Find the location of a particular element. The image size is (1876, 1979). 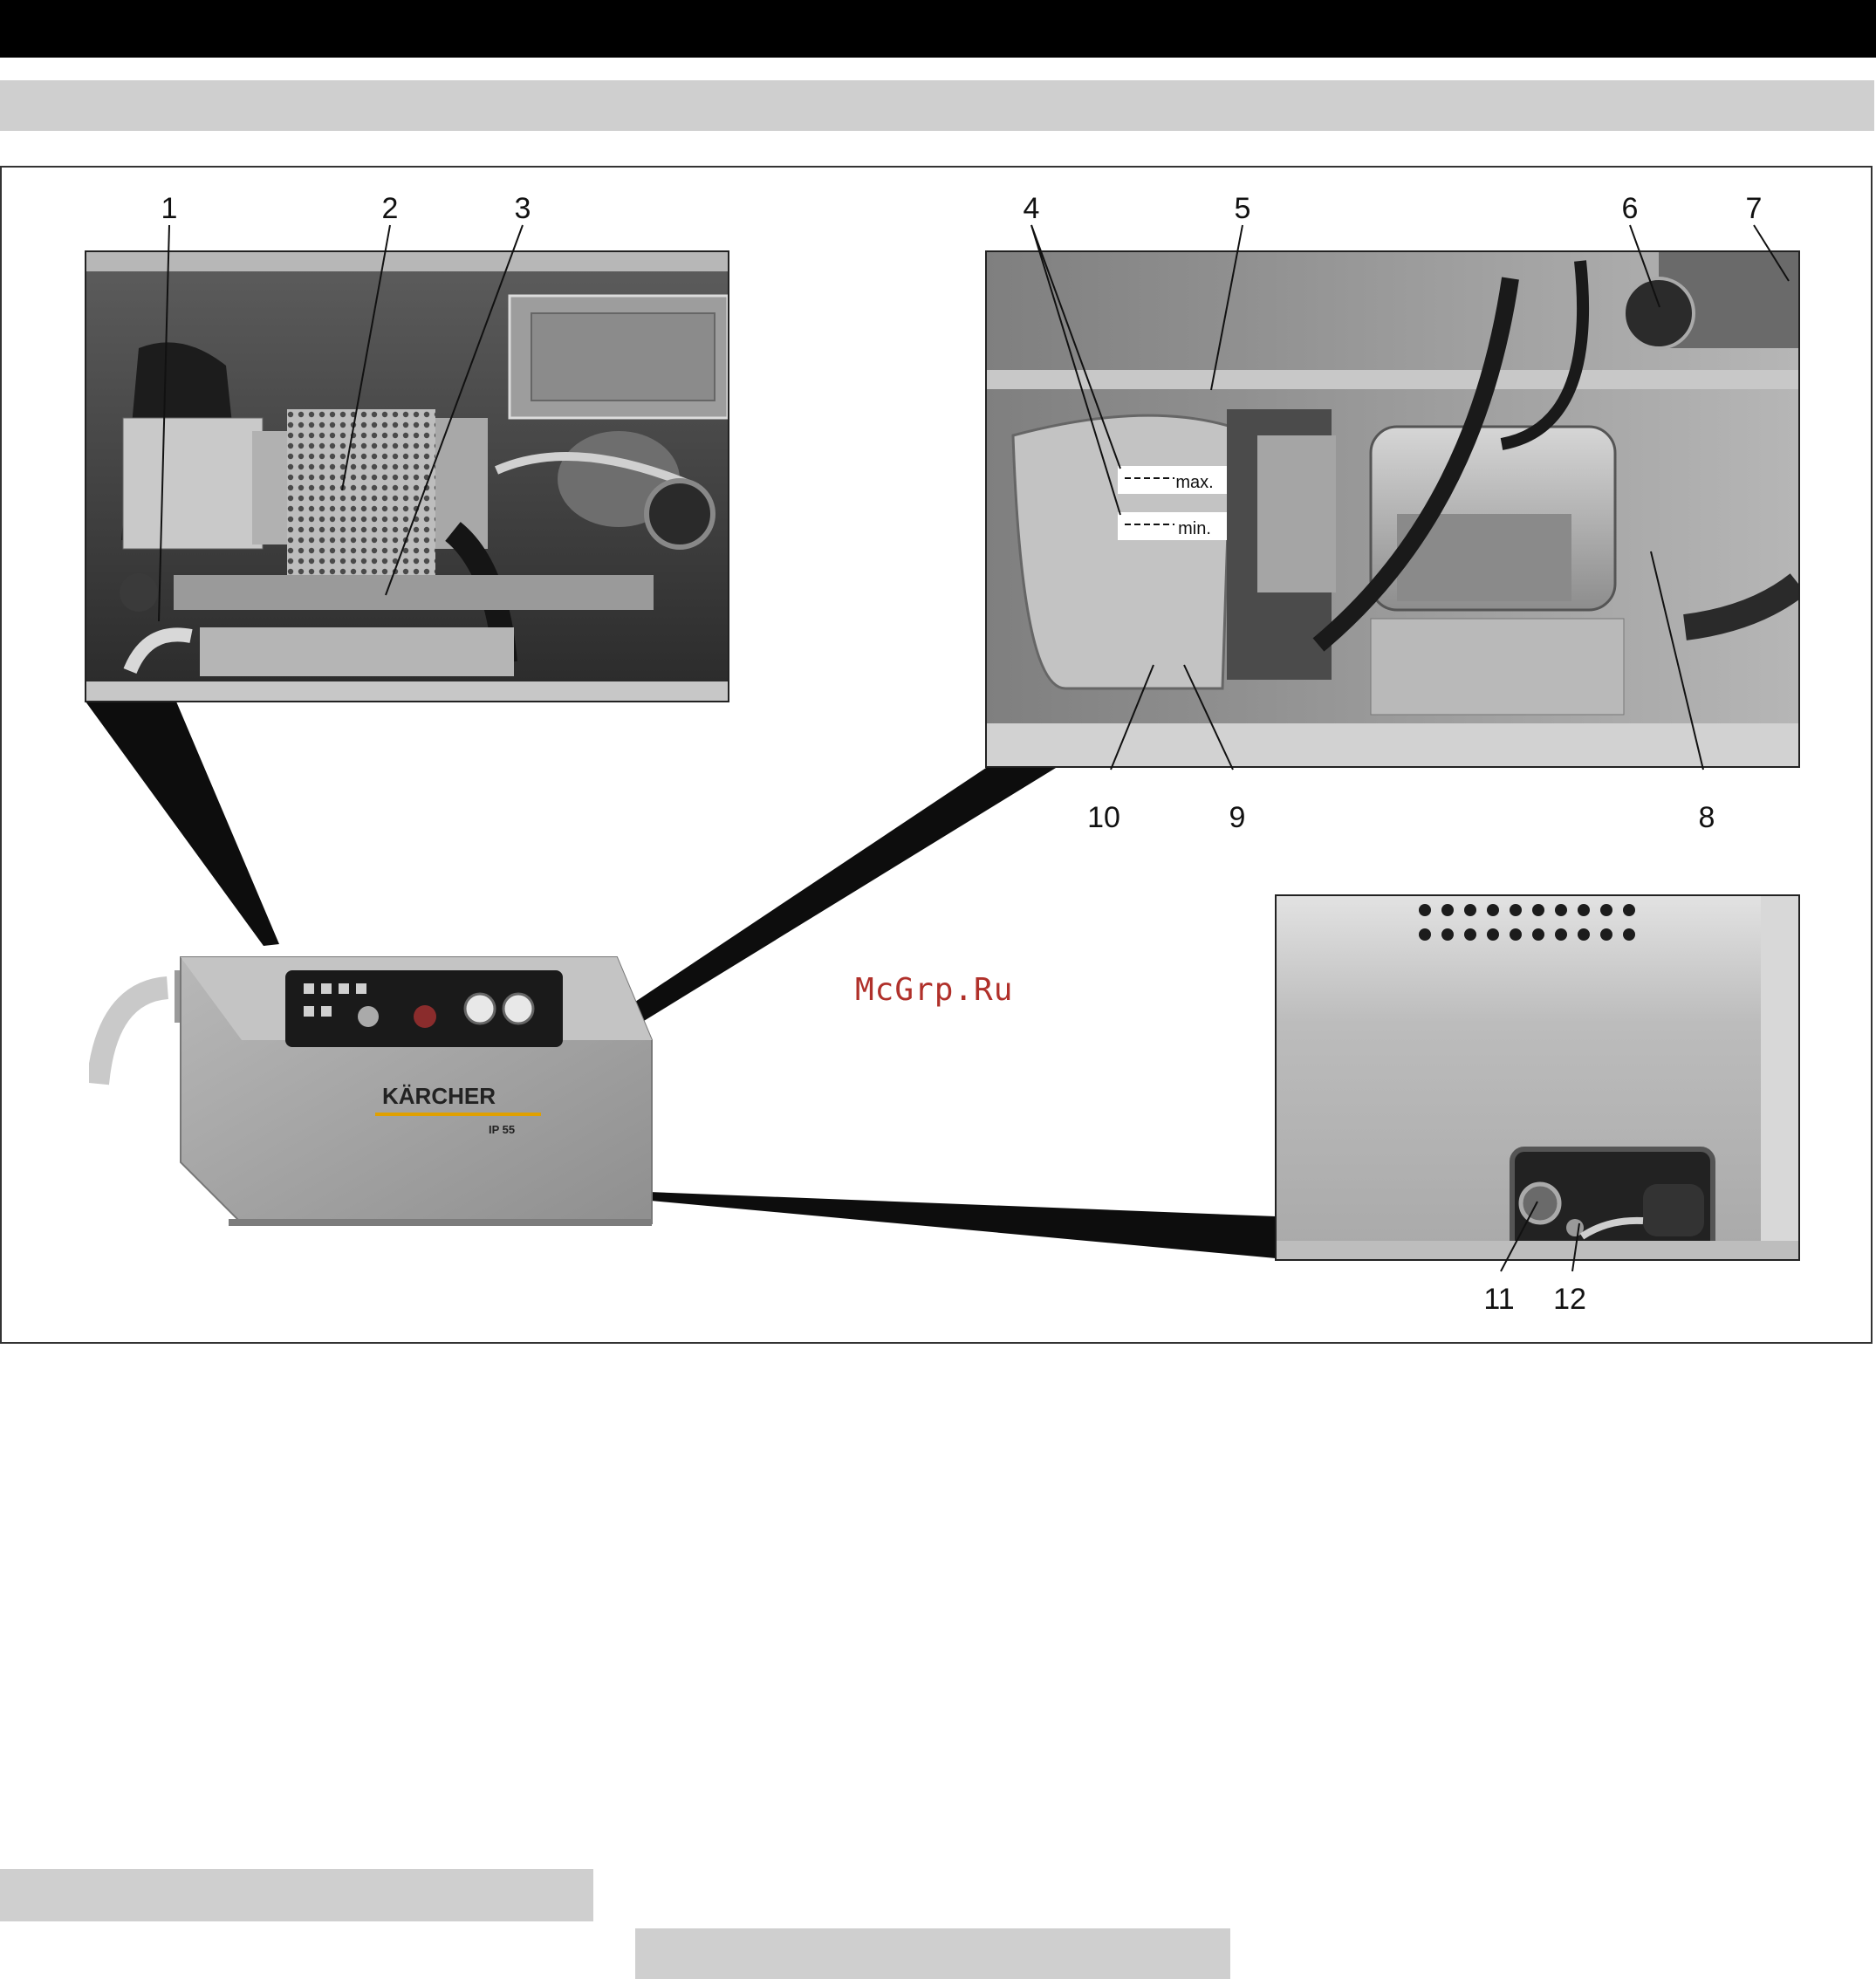

header-black-bar is located at coordinates (938, 29).